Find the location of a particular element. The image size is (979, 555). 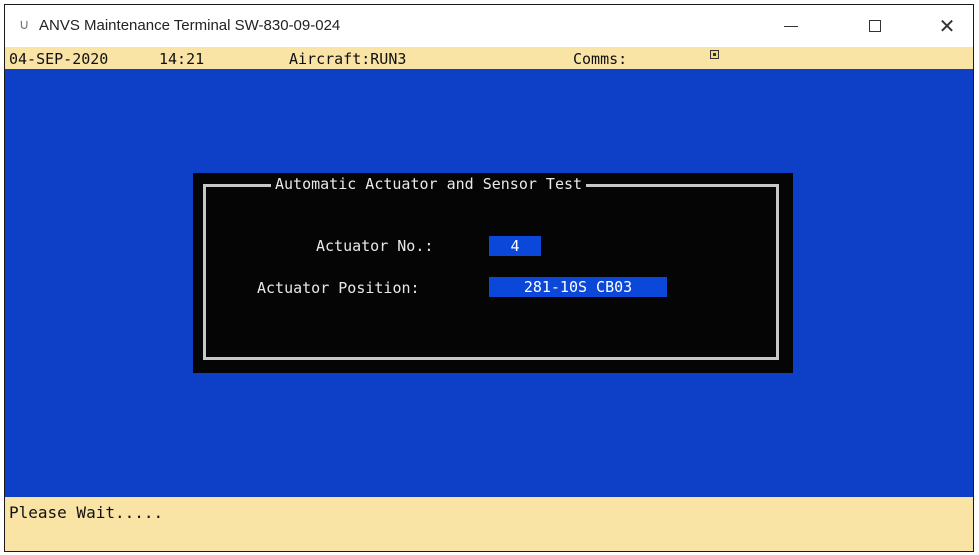

dialog-title: Automatic Actuator and Sensor Test is located at coordinates (429, 184).